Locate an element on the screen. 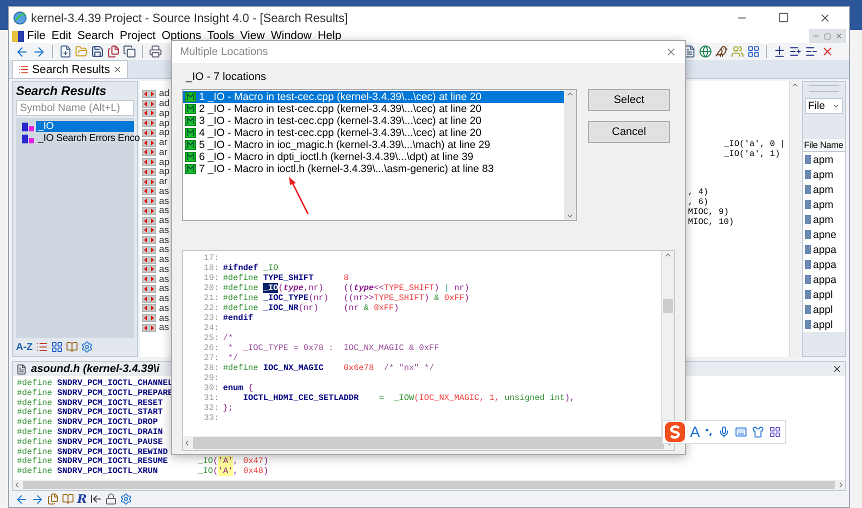 This screenshot has height=508, width=862. list-plus-icon is located at coordinates (795, 51).